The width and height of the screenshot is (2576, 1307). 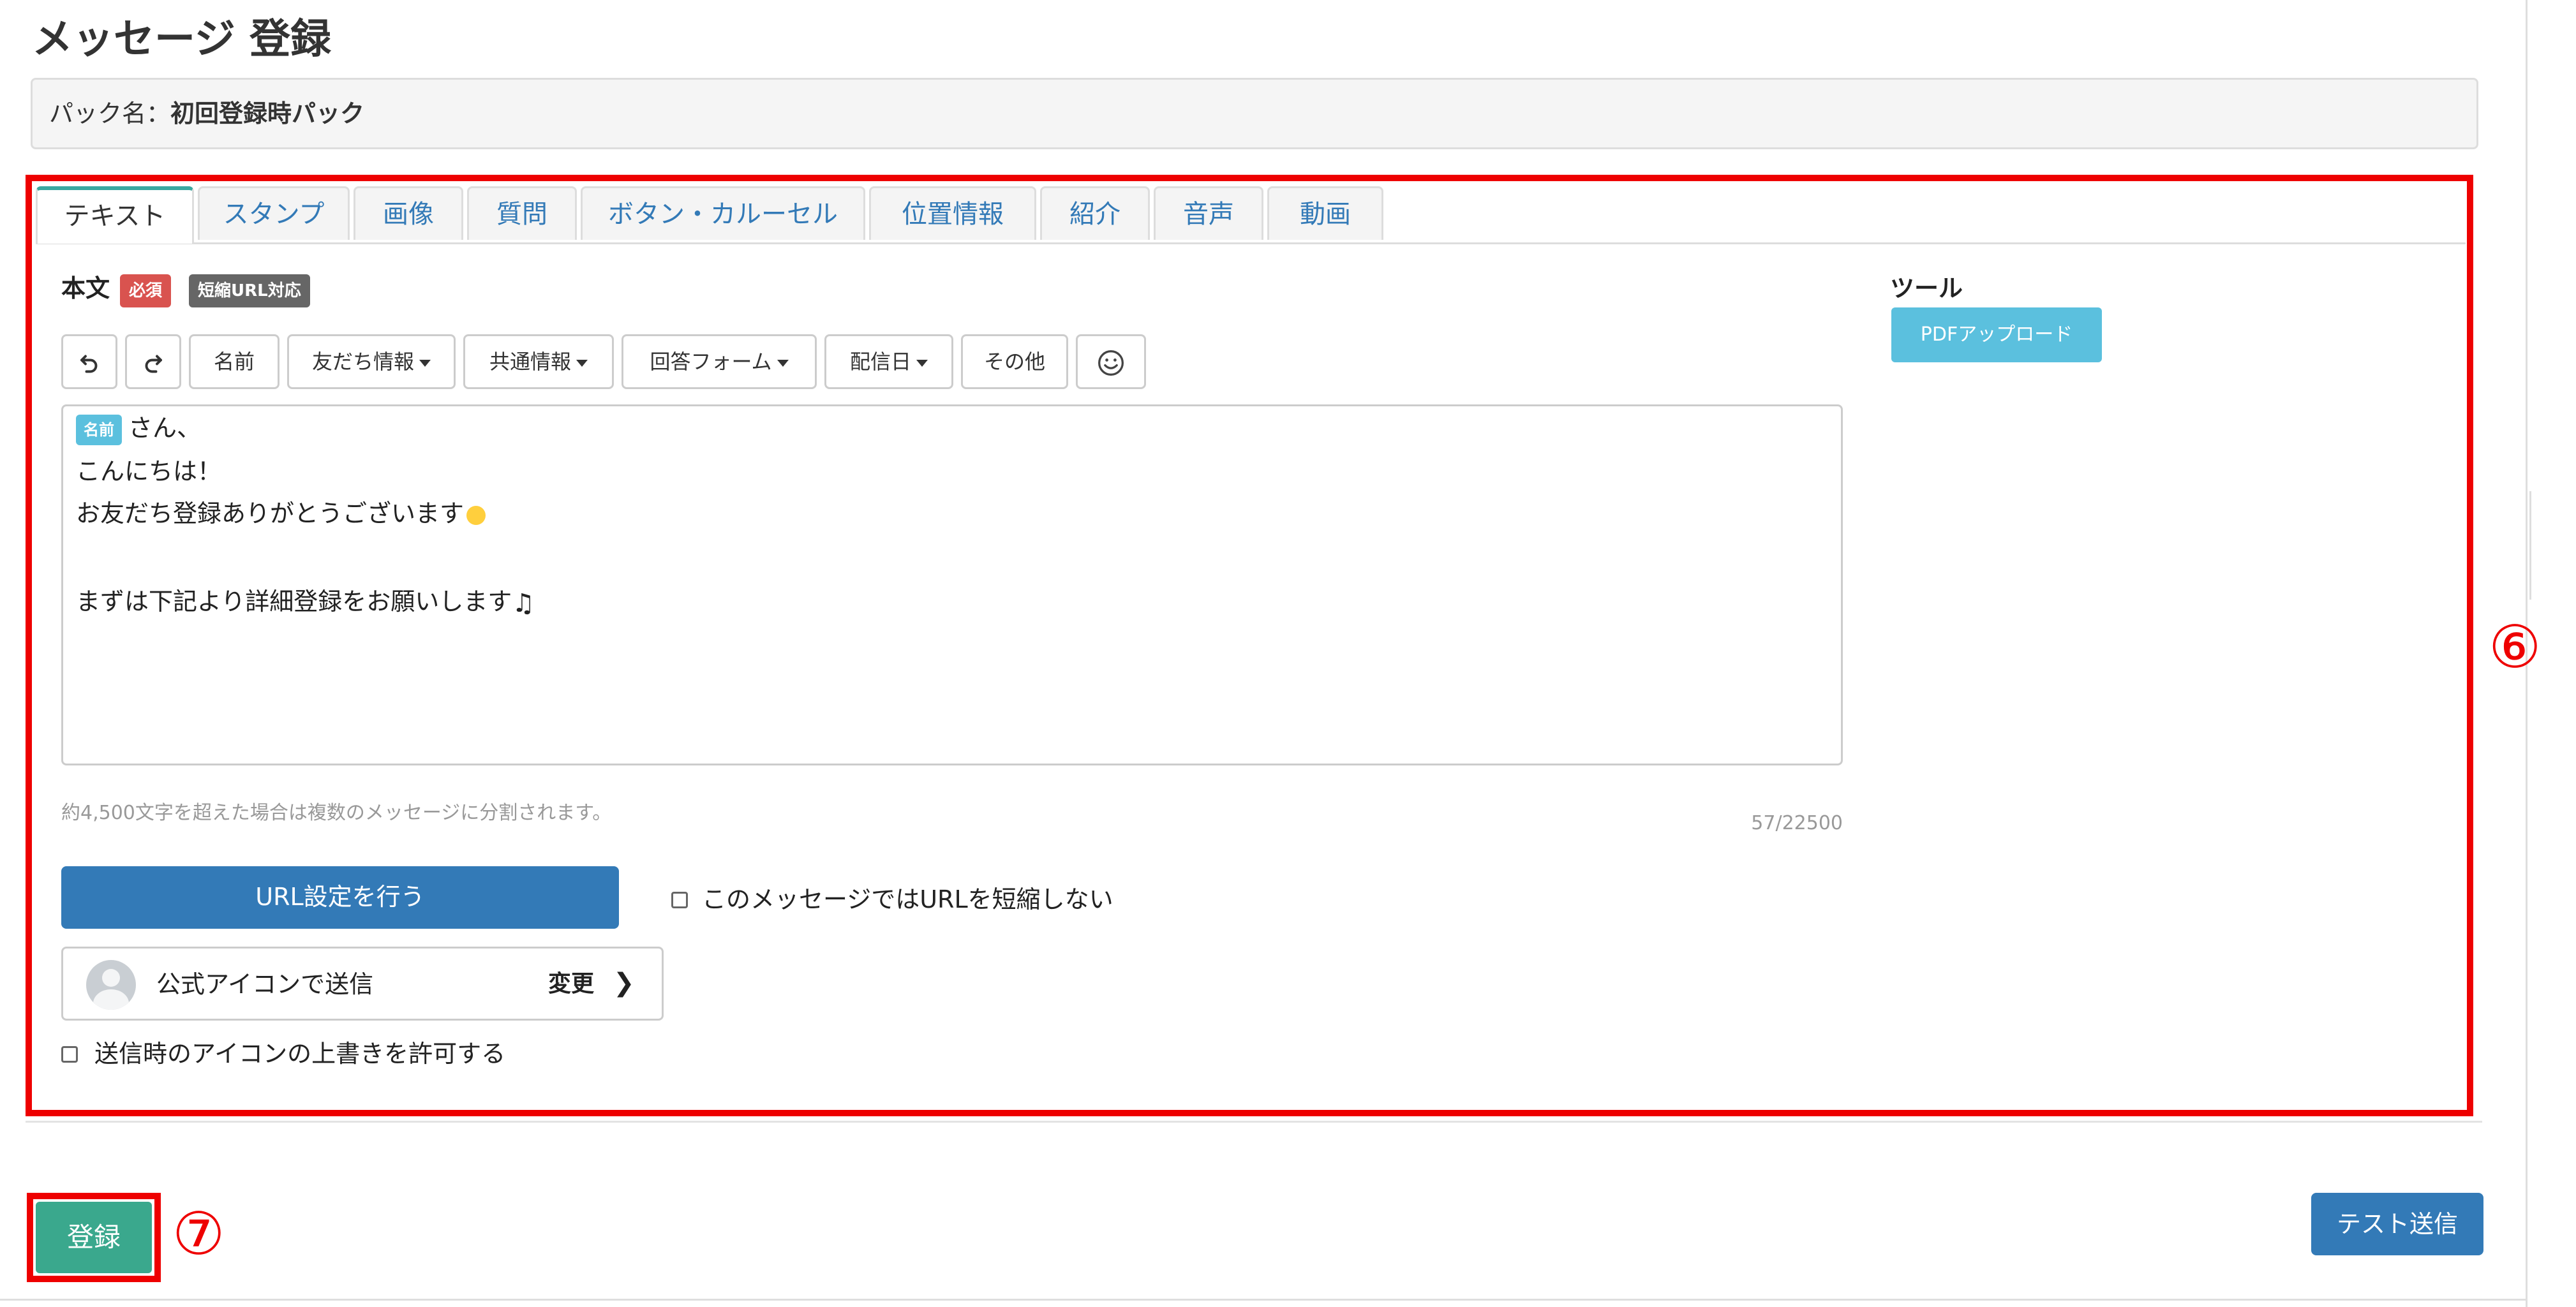 I want to click on undo-button, so click(x=89, y=361).